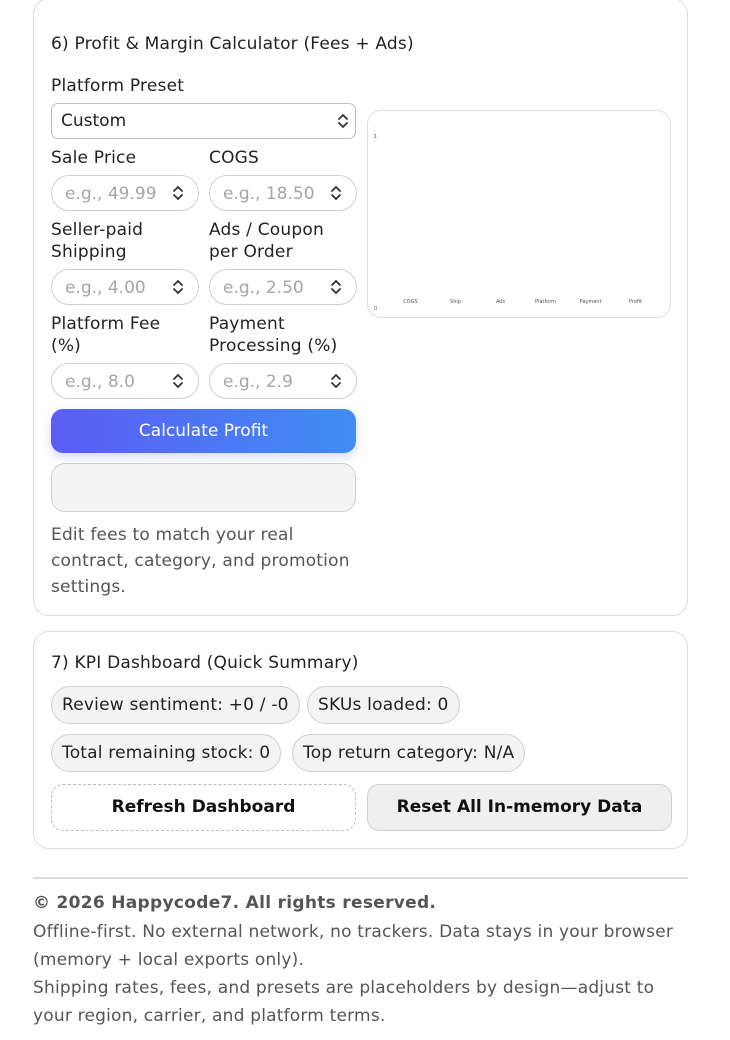 The width and height of the screenshot is (730, 1040). I want to click on sale-price-label: Sale Price, so click(94, 158).